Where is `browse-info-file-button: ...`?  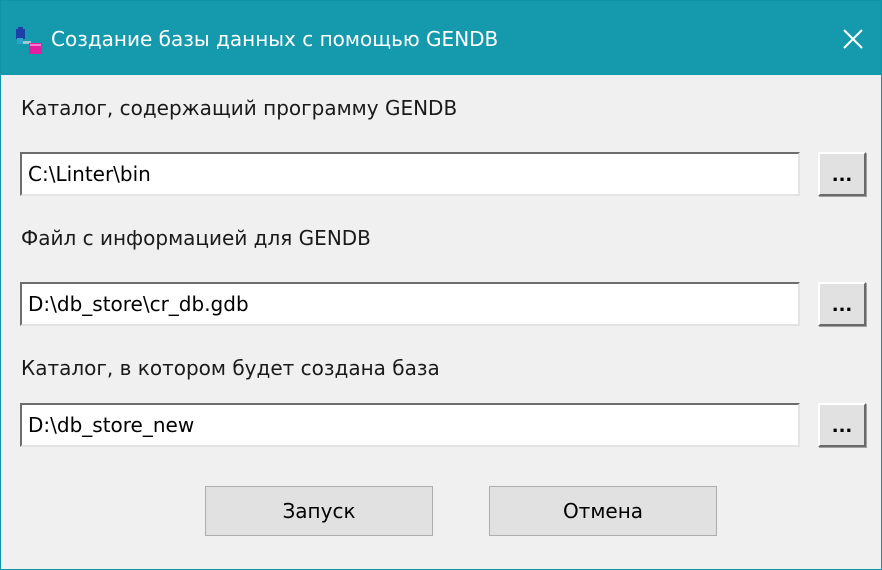
browse-info-file-button: ... is located at coordinates (842, 304).